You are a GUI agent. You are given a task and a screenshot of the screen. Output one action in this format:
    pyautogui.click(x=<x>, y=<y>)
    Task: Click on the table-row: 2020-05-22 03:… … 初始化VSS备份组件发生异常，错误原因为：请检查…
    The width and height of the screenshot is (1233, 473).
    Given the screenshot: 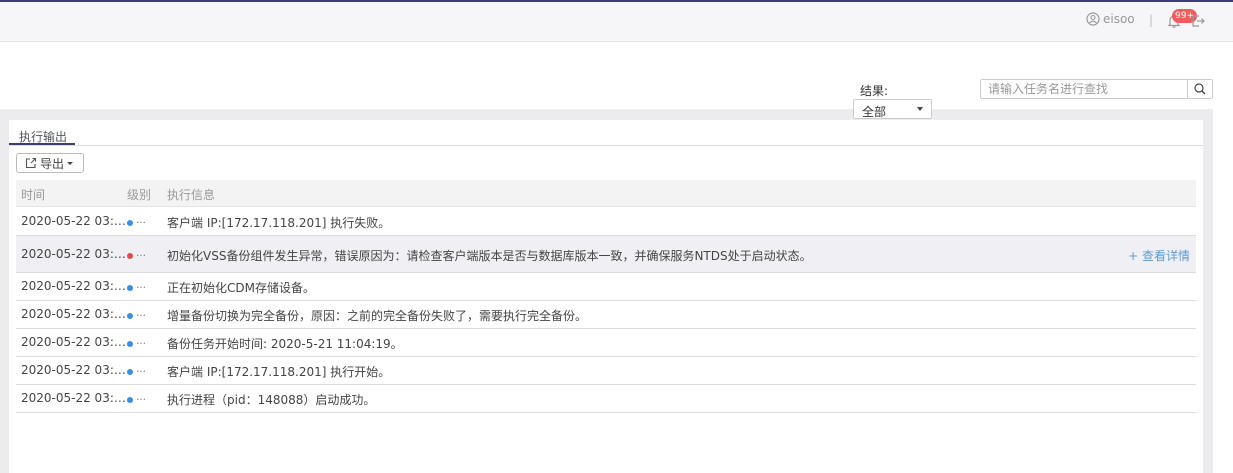 What is the action you would take?
    pyautogui.click(x=606, y=254)
    